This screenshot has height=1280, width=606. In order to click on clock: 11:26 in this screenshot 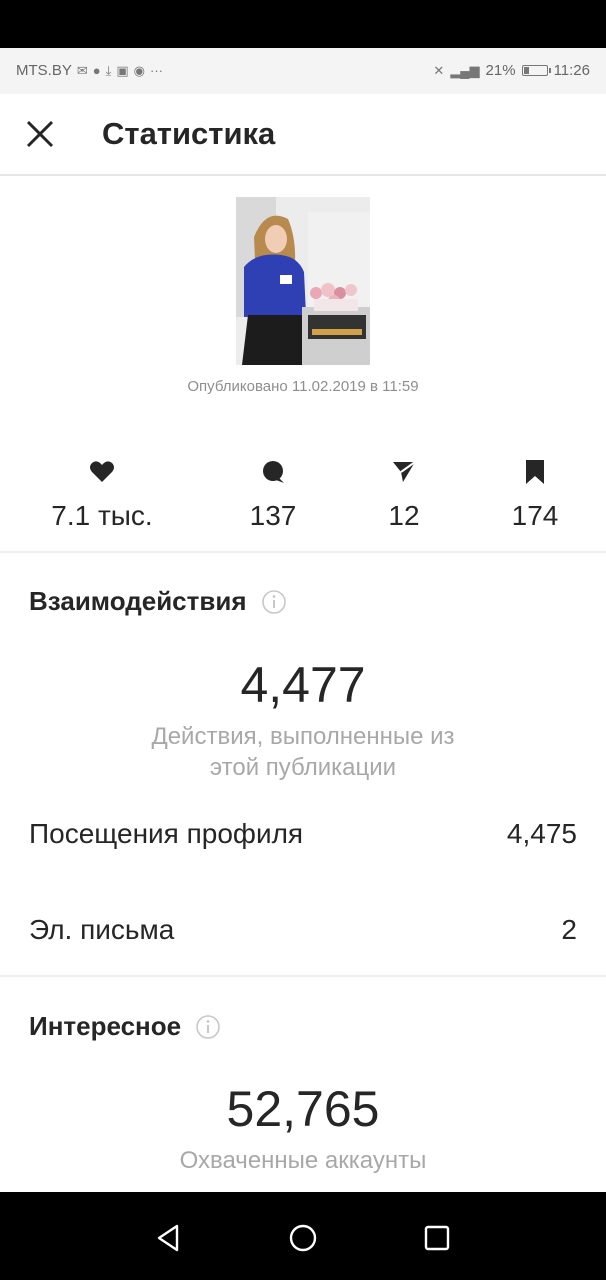, I will do `click(571, 70)`.